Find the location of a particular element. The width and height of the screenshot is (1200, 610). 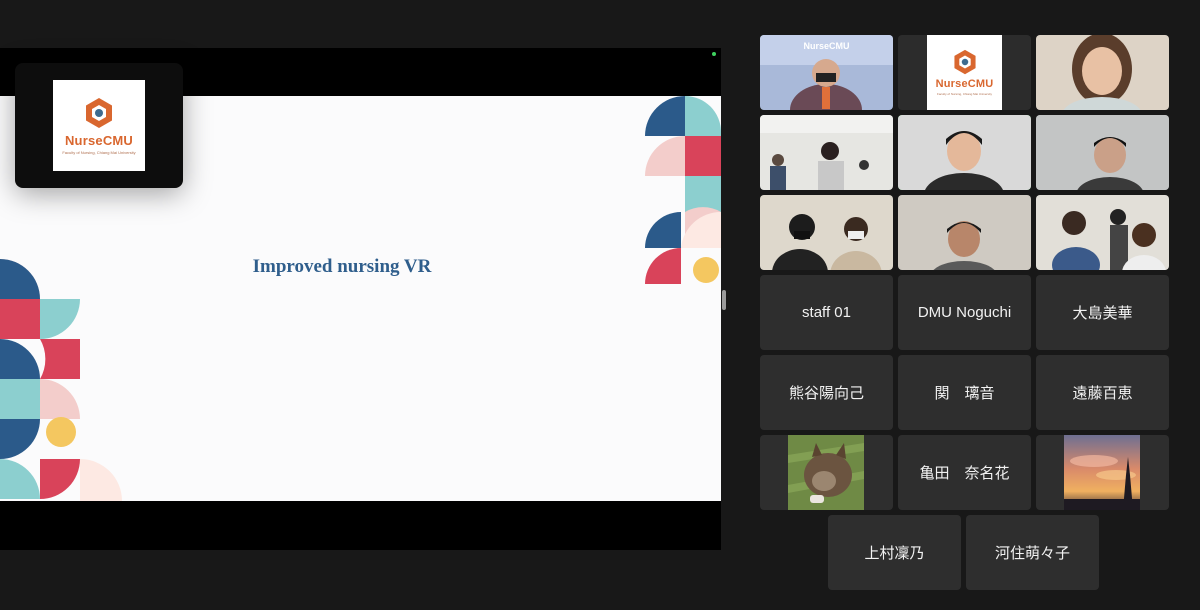

participant-name: 河住萌々子 is located at coordinates (1032, 553).